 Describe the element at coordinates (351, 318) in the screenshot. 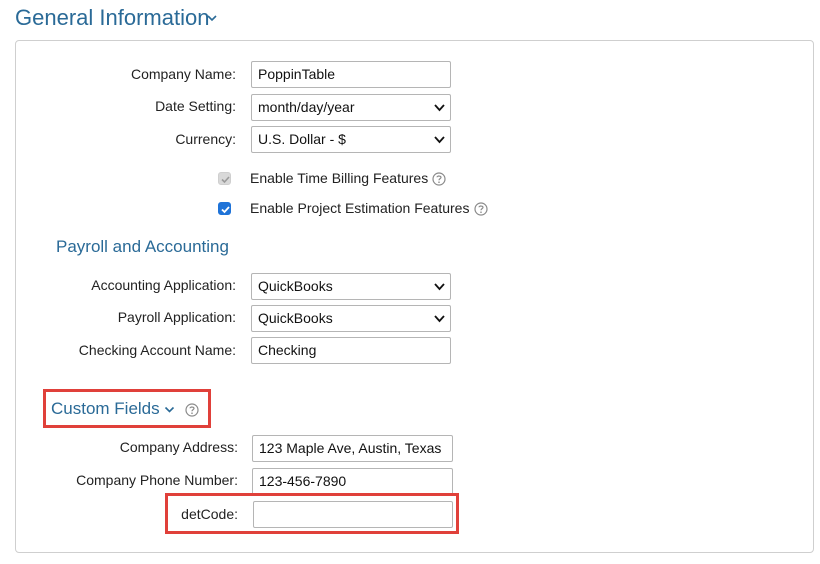

I see `payroll-application-select: QuickBooks` at that location.